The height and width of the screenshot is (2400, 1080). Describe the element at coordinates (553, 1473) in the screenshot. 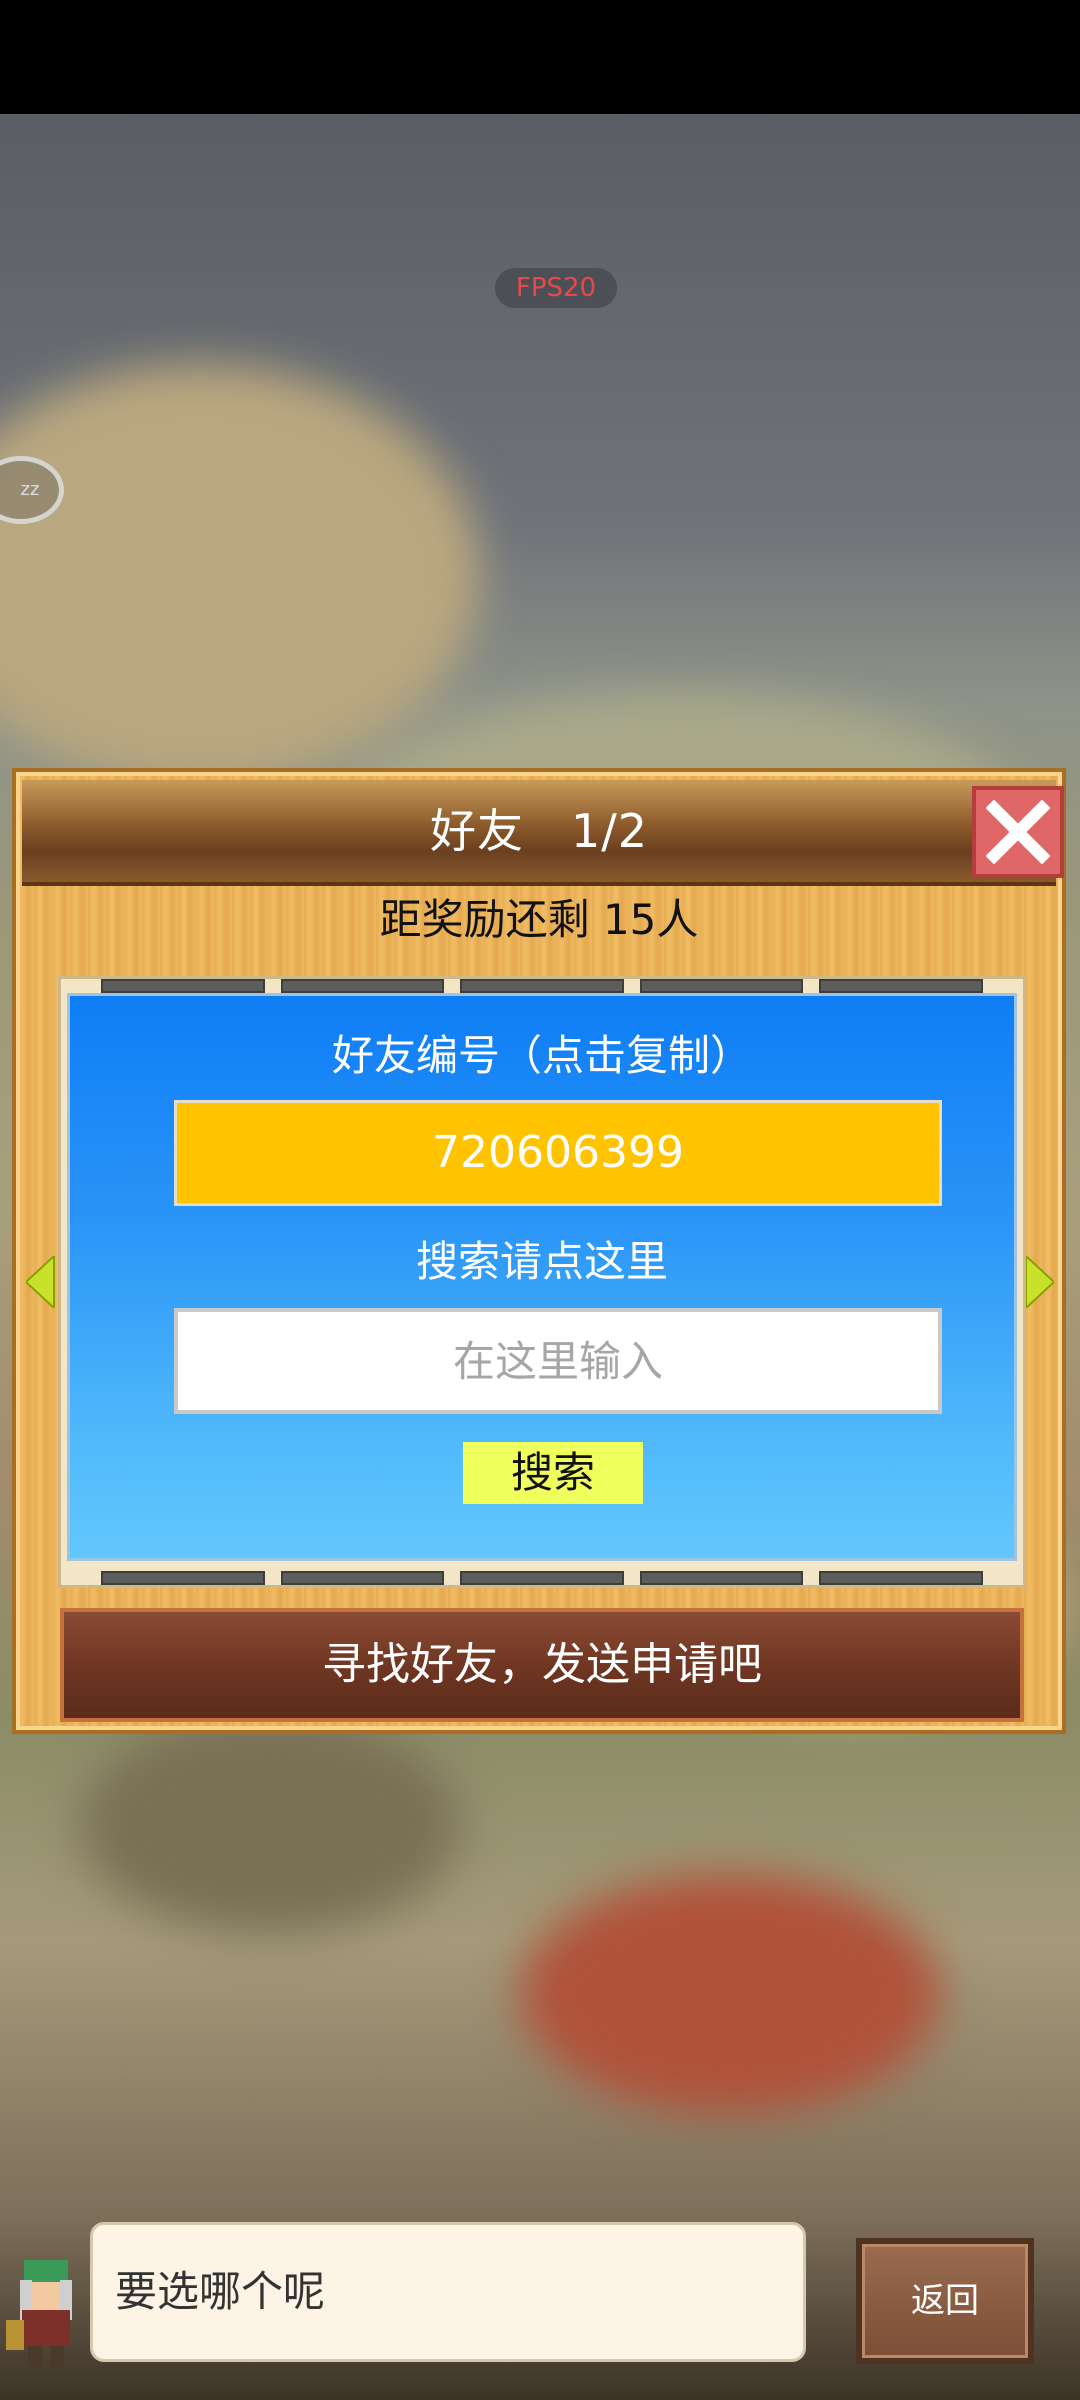

I see `search-button: 搜索` at that location.